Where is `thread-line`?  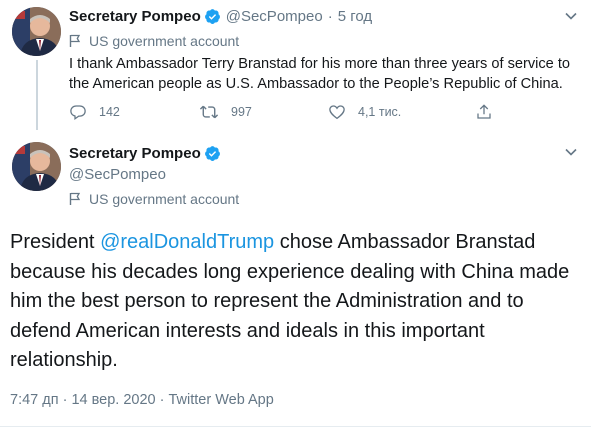
thread-line is located at coordinates (37, 95).